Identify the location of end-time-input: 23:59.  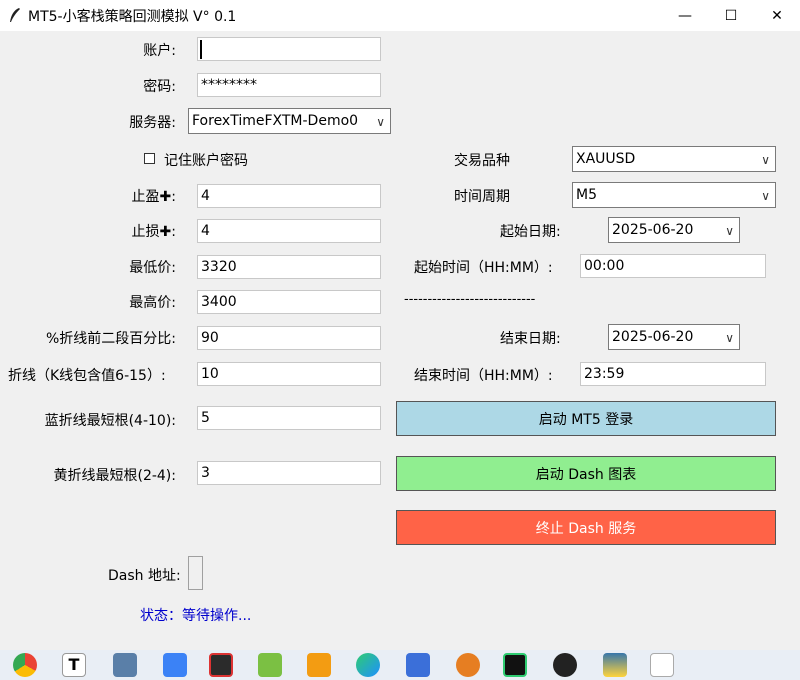
(673, 374).